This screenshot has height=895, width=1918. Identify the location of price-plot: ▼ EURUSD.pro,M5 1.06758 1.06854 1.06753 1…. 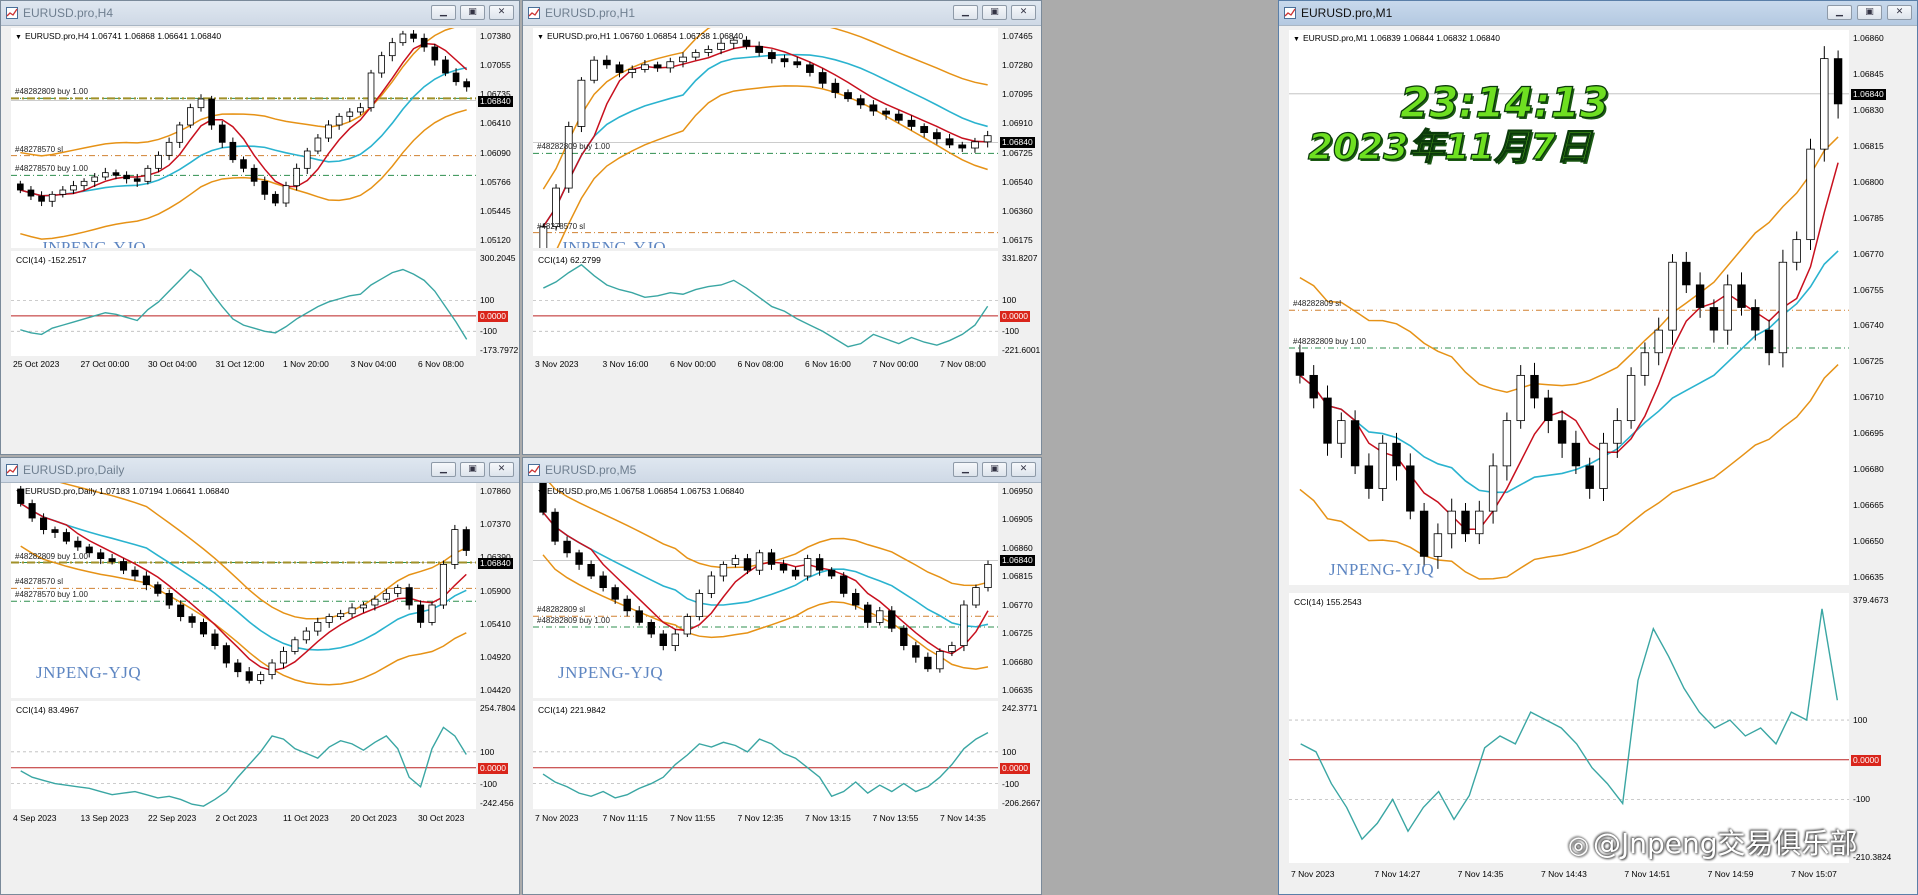
(765, 590).